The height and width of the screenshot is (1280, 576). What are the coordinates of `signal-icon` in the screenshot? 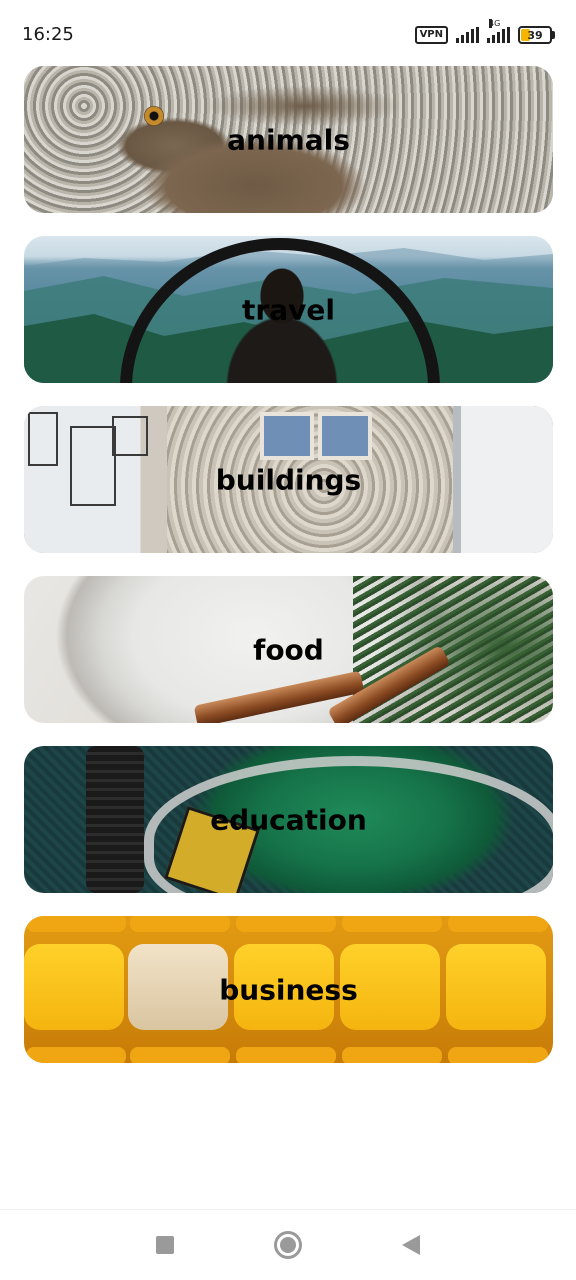 It's located at (467, 35).